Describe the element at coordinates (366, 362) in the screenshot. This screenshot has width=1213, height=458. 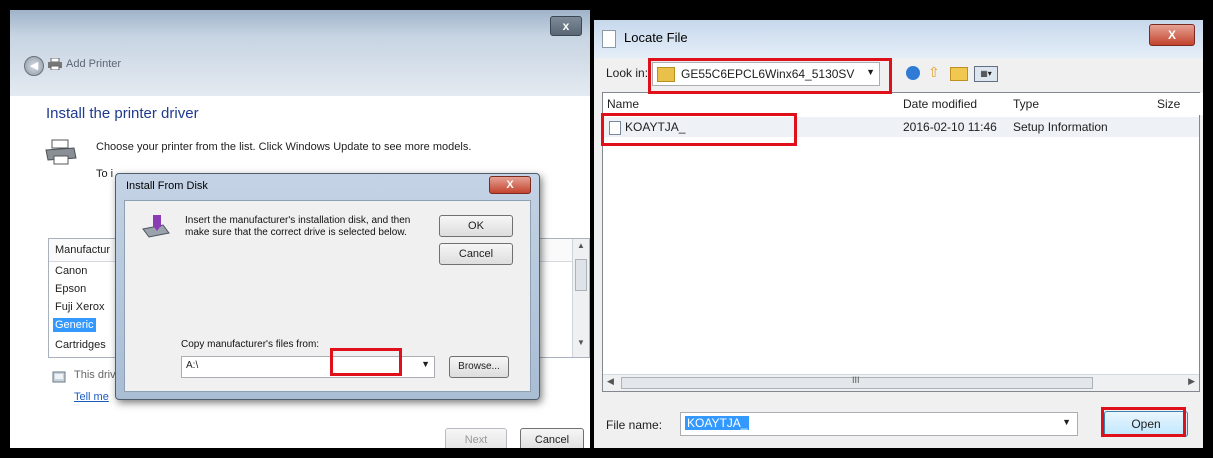
I see `highlight-box-browse` at that location.